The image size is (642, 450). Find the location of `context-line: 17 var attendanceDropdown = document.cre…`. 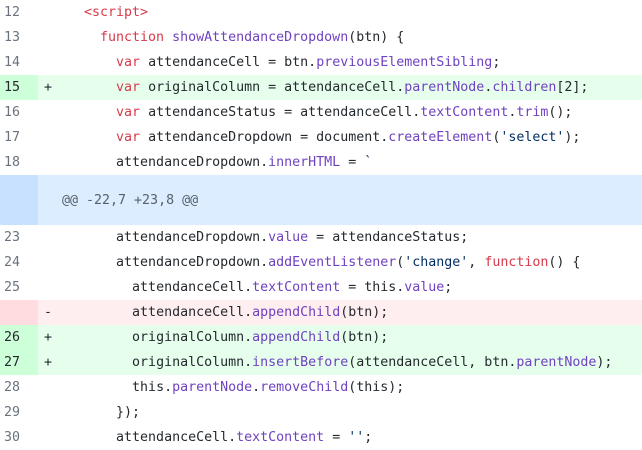

context-line: 17 var attendanceDropdown = document.cre… is located at coordinates (321, 137).